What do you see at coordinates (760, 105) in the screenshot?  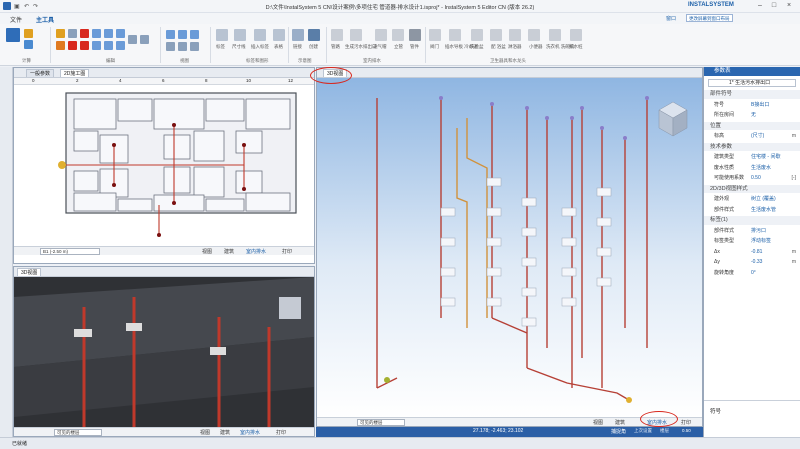 I see `property-value: B接出口` at bounding box center [760, 105].